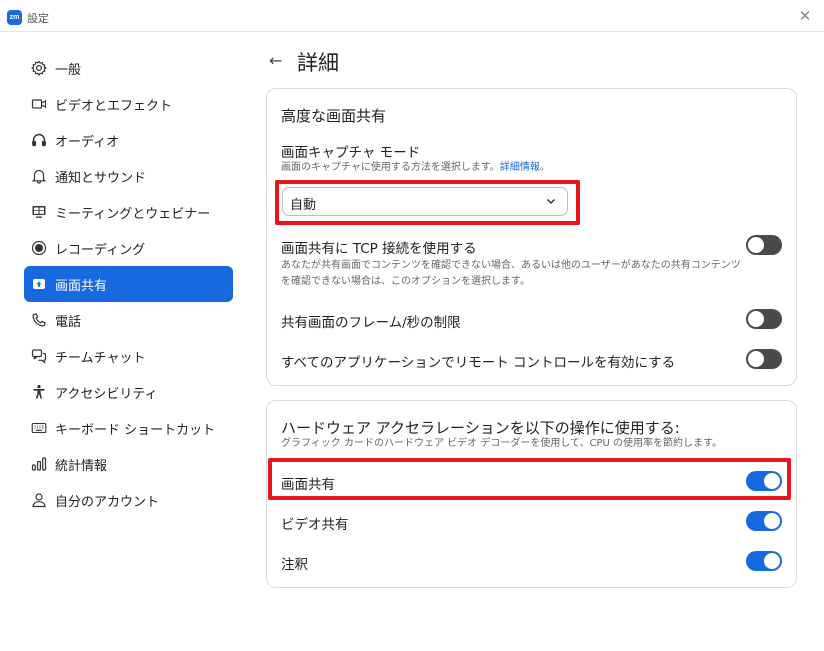 The width and height of the screenshot is (824, 651). I want to click on close-icon: ✕, so click(805, 16).